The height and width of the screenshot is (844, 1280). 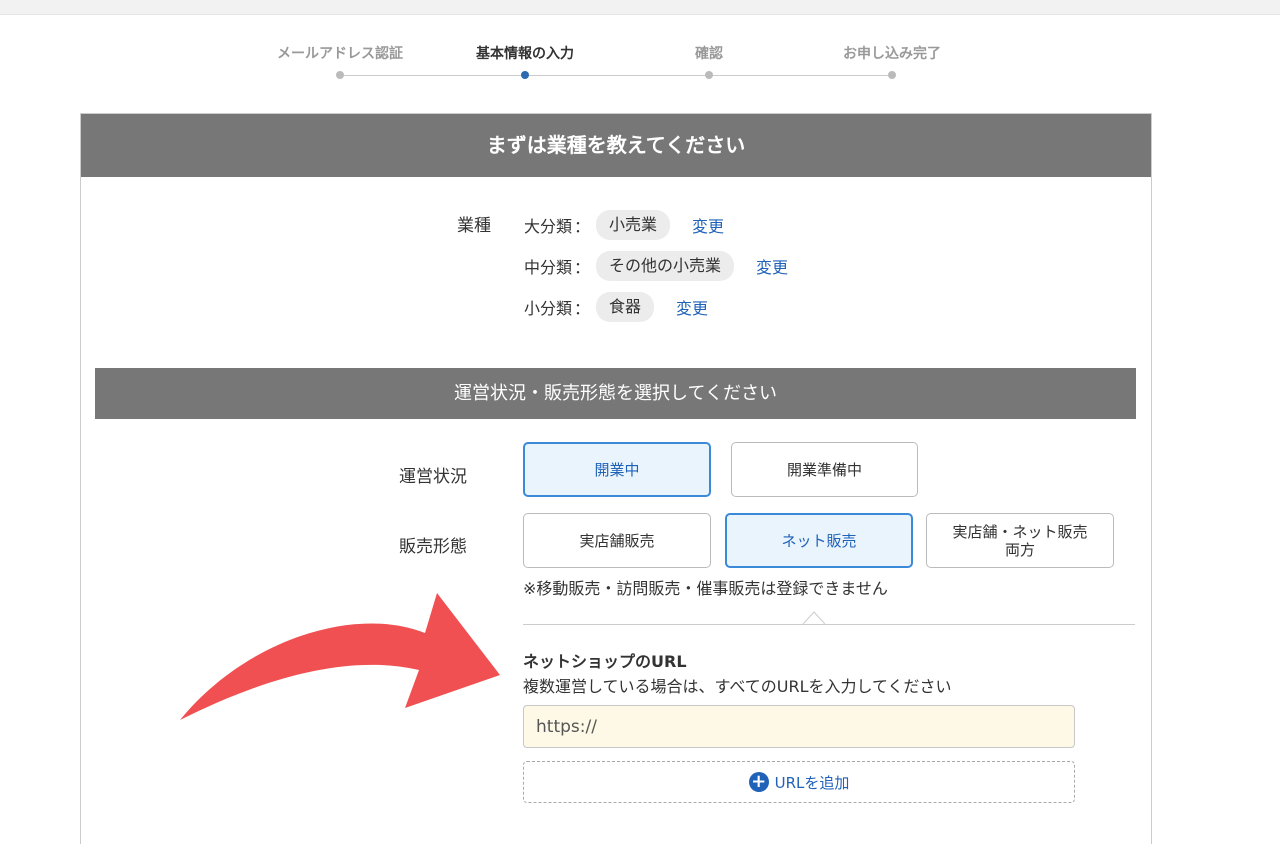 What do you see at coordinates (525, 54) in the screenshot?
I see `step-label: 基本情報の入力` at bounding box center [525, 54].